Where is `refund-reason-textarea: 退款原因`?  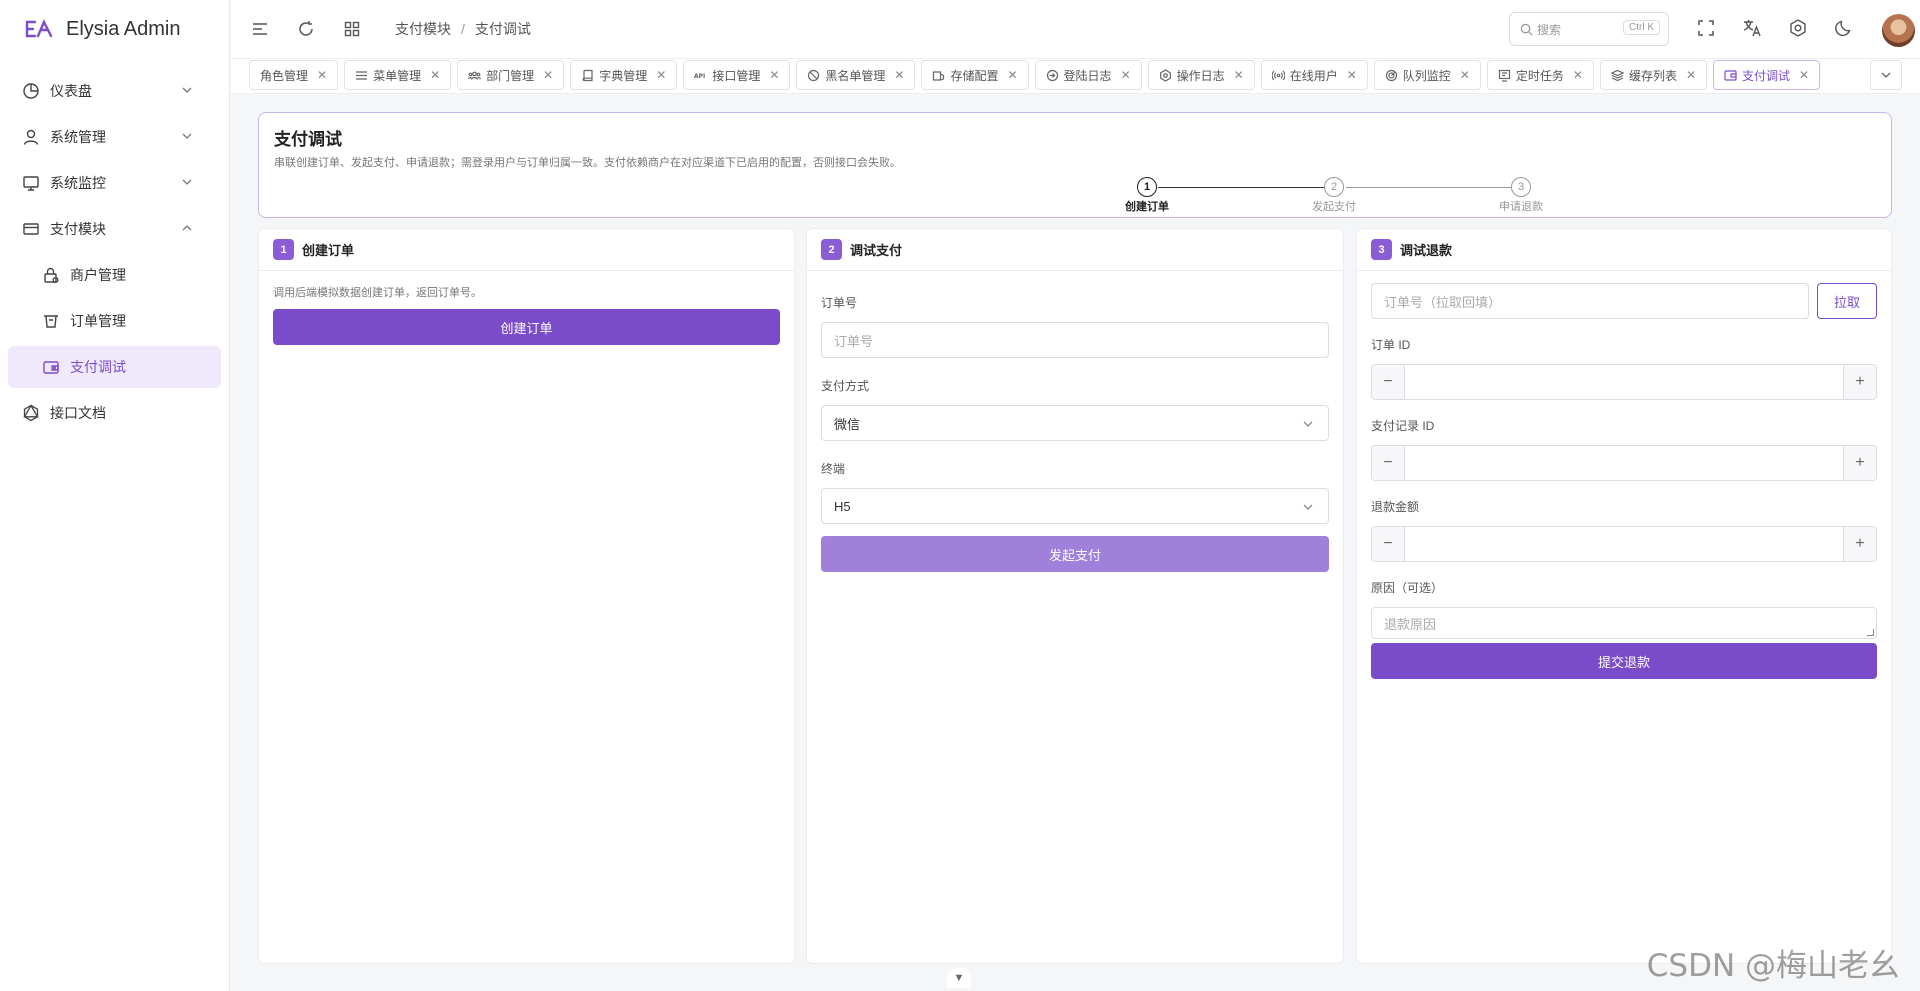 refund-reason-textarea: 退款原因 is located at coordinates (1624, 623).